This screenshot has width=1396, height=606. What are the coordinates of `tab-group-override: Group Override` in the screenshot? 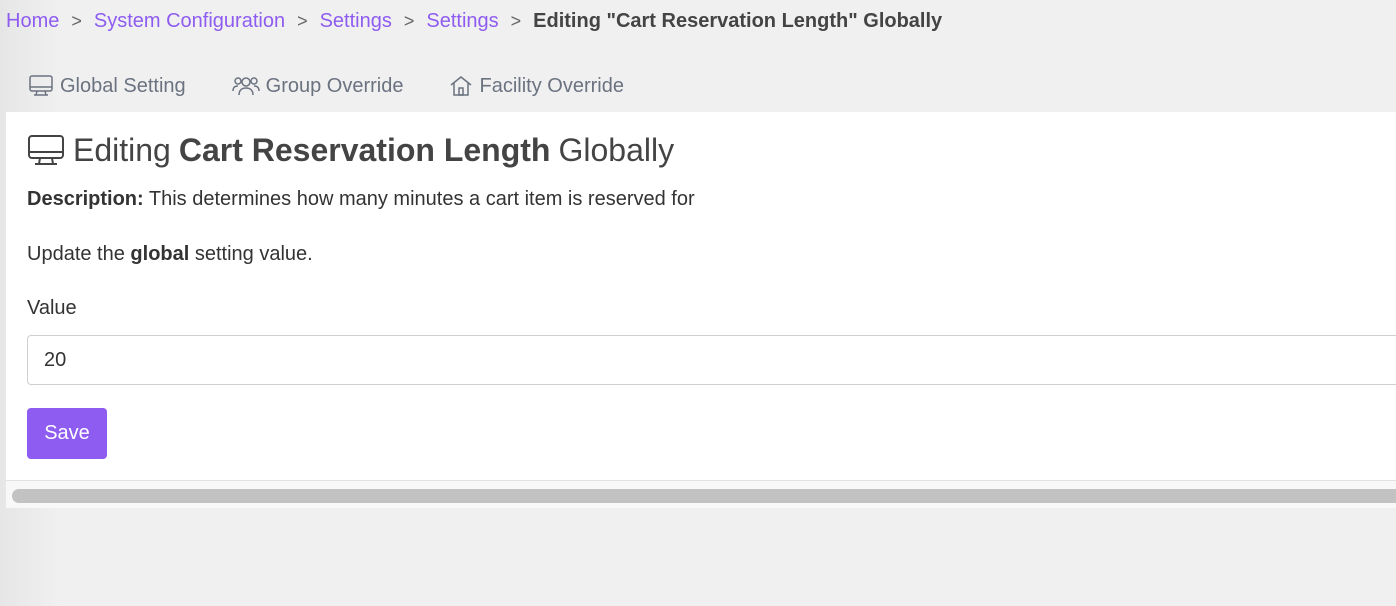 It's located at (317, 86).